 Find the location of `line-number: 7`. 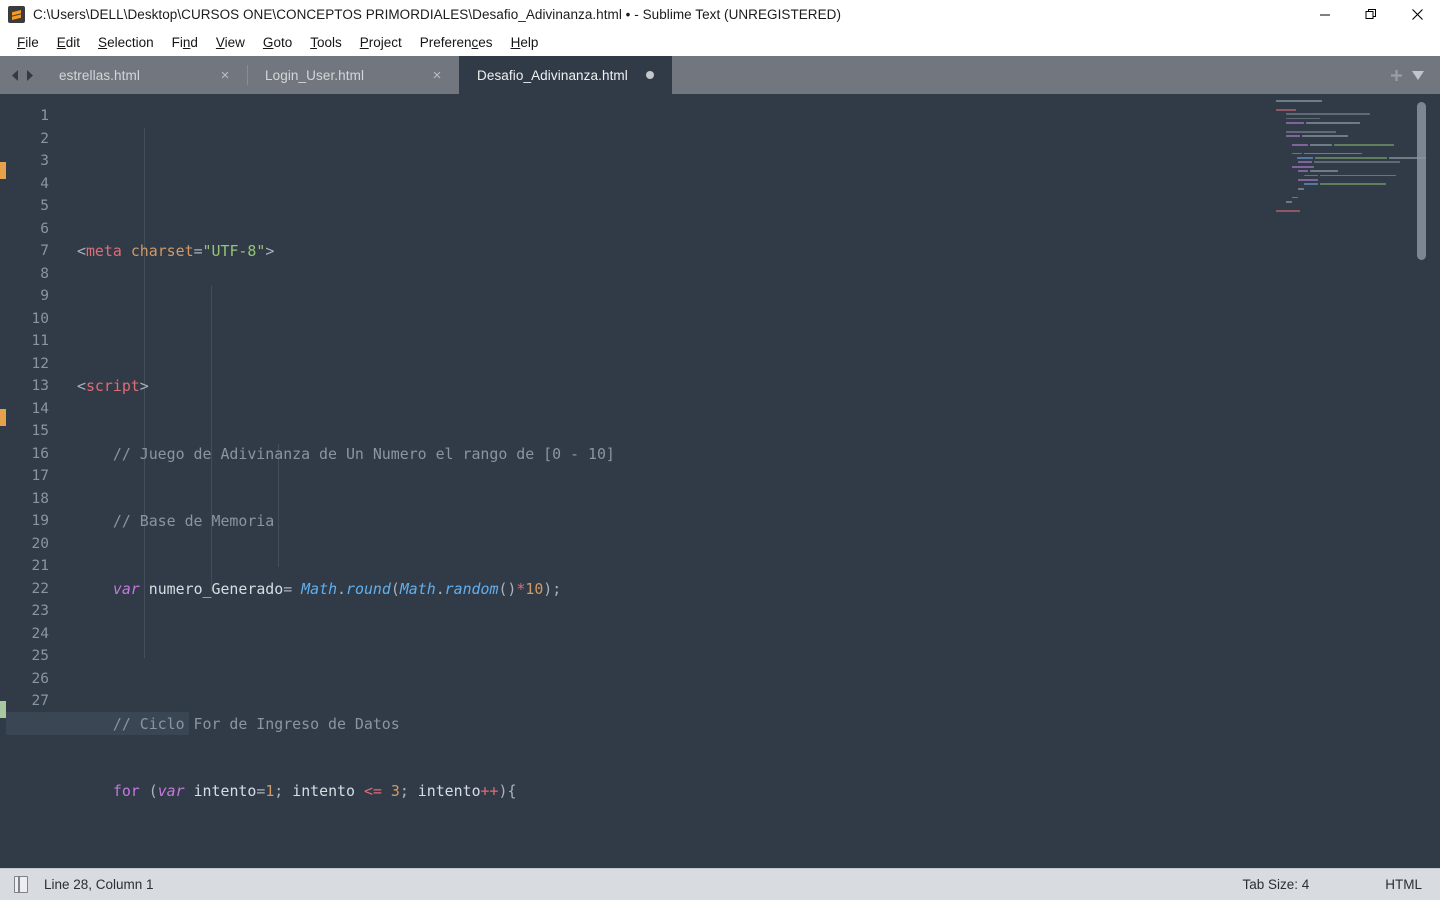

line-number: 7 is located at coordinates (44, 251).